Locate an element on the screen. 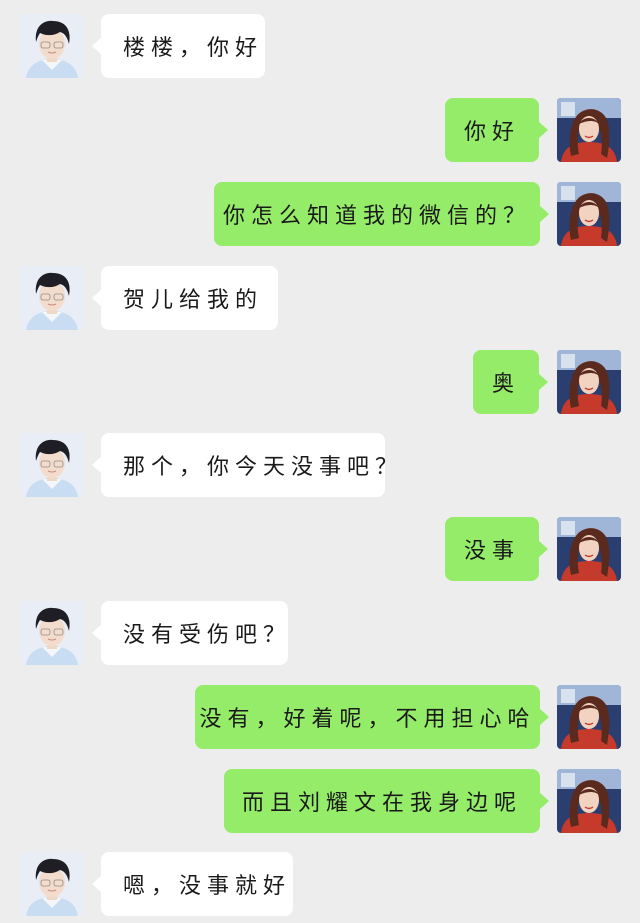  message-text: 那个，你今天没事吧？ is located at coordinates (263, 467).